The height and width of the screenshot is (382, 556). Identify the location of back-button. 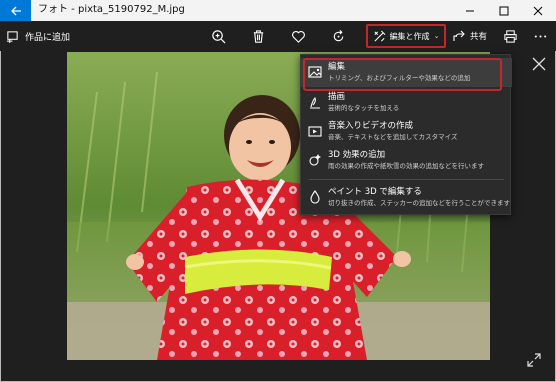
(15, 10).